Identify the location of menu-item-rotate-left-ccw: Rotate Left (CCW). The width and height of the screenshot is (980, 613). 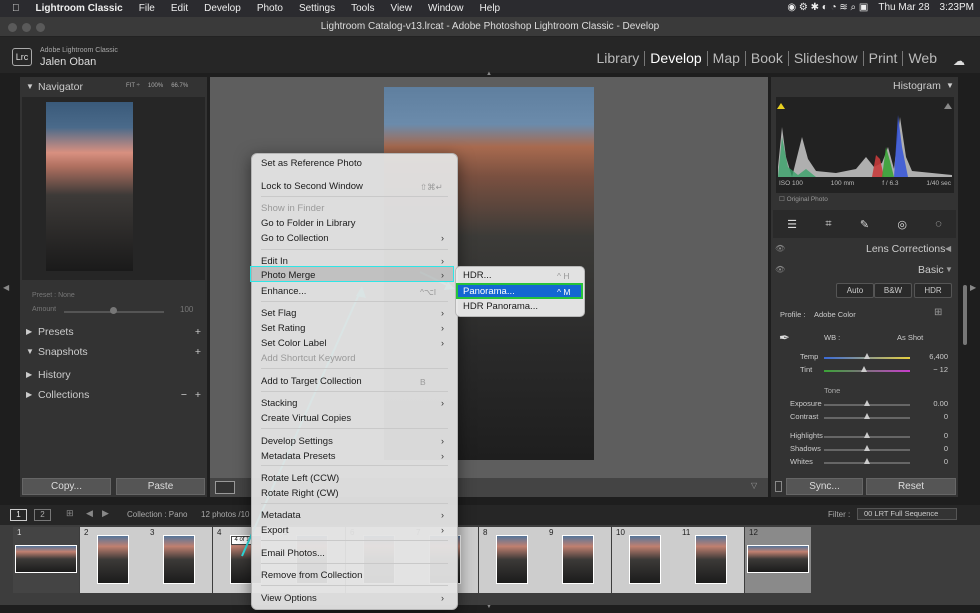
(300, 478).